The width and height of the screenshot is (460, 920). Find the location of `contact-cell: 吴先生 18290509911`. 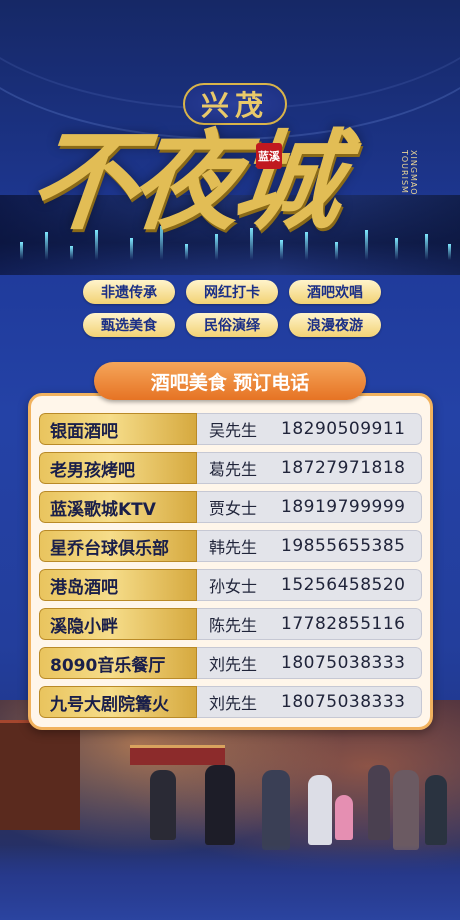

contact-cell: 吴先生 18290509911 is located at coordinates (309, 429).